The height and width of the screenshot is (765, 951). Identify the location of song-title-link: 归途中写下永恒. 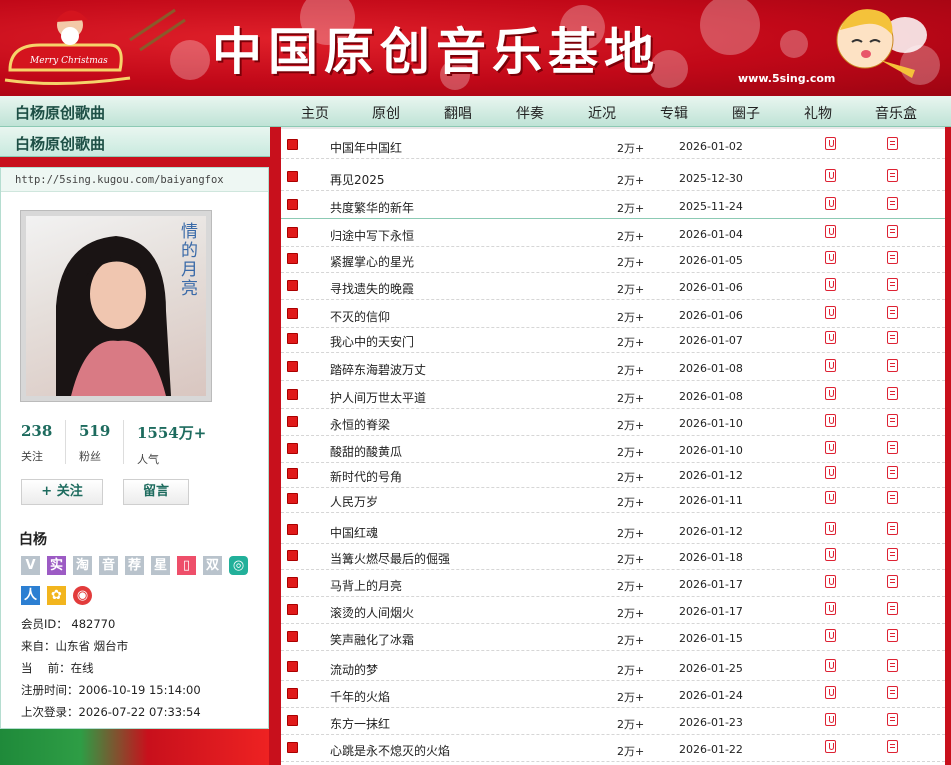
(372, 235).